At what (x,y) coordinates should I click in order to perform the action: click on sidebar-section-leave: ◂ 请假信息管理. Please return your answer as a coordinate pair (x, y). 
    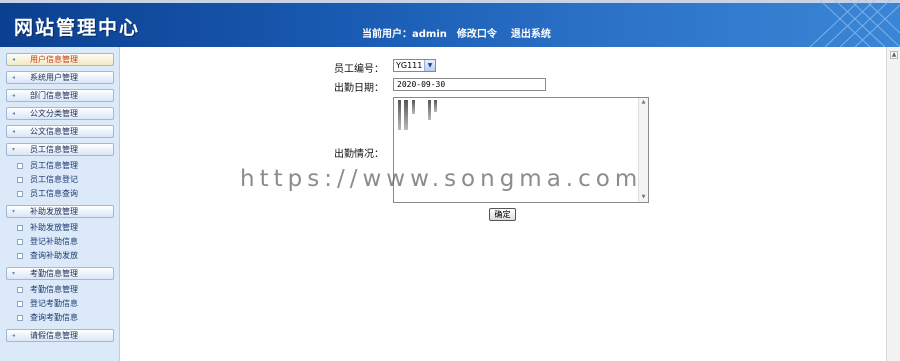
    Looking at the image, I should click on (60, 335).